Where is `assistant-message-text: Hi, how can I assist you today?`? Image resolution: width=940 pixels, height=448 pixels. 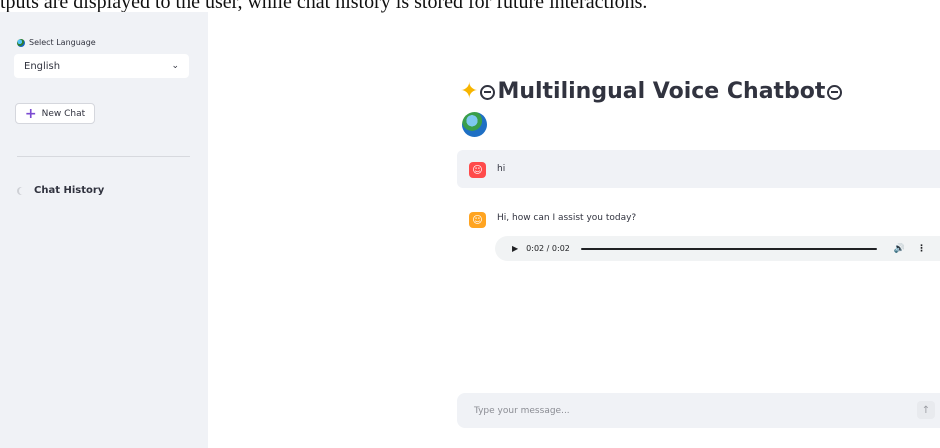 assistant-message-text: Hi, how can I assist you today? is located at coordinates (567, 218).